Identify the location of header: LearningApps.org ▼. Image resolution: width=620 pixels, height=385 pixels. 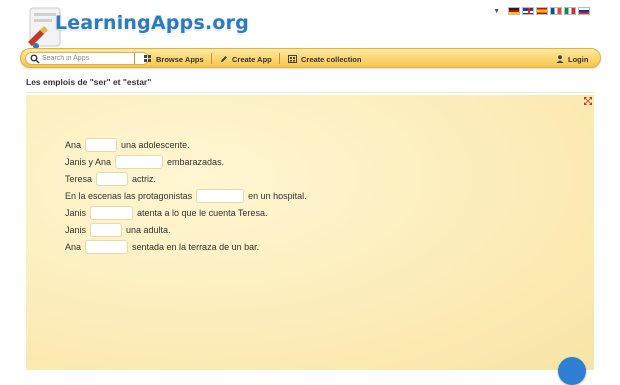
(310, 24).